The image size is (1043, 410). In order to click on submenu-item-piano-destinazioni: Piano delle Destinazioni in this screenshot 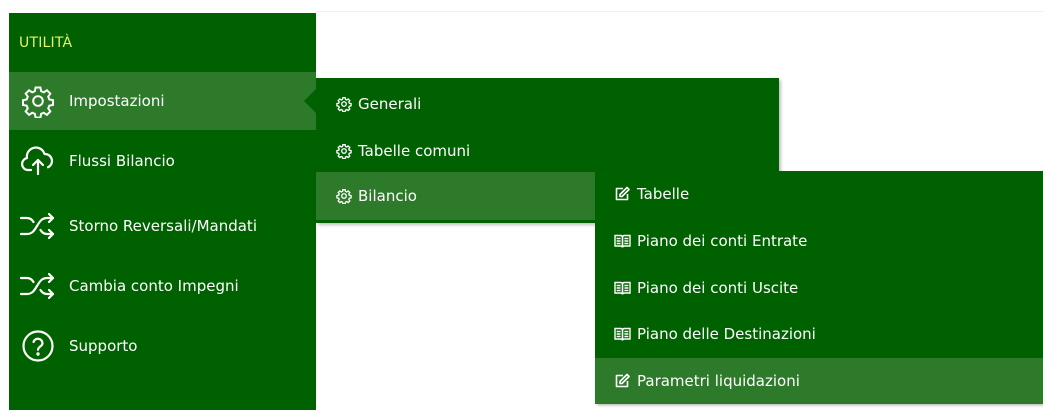, I will do `click(819, 334)`.